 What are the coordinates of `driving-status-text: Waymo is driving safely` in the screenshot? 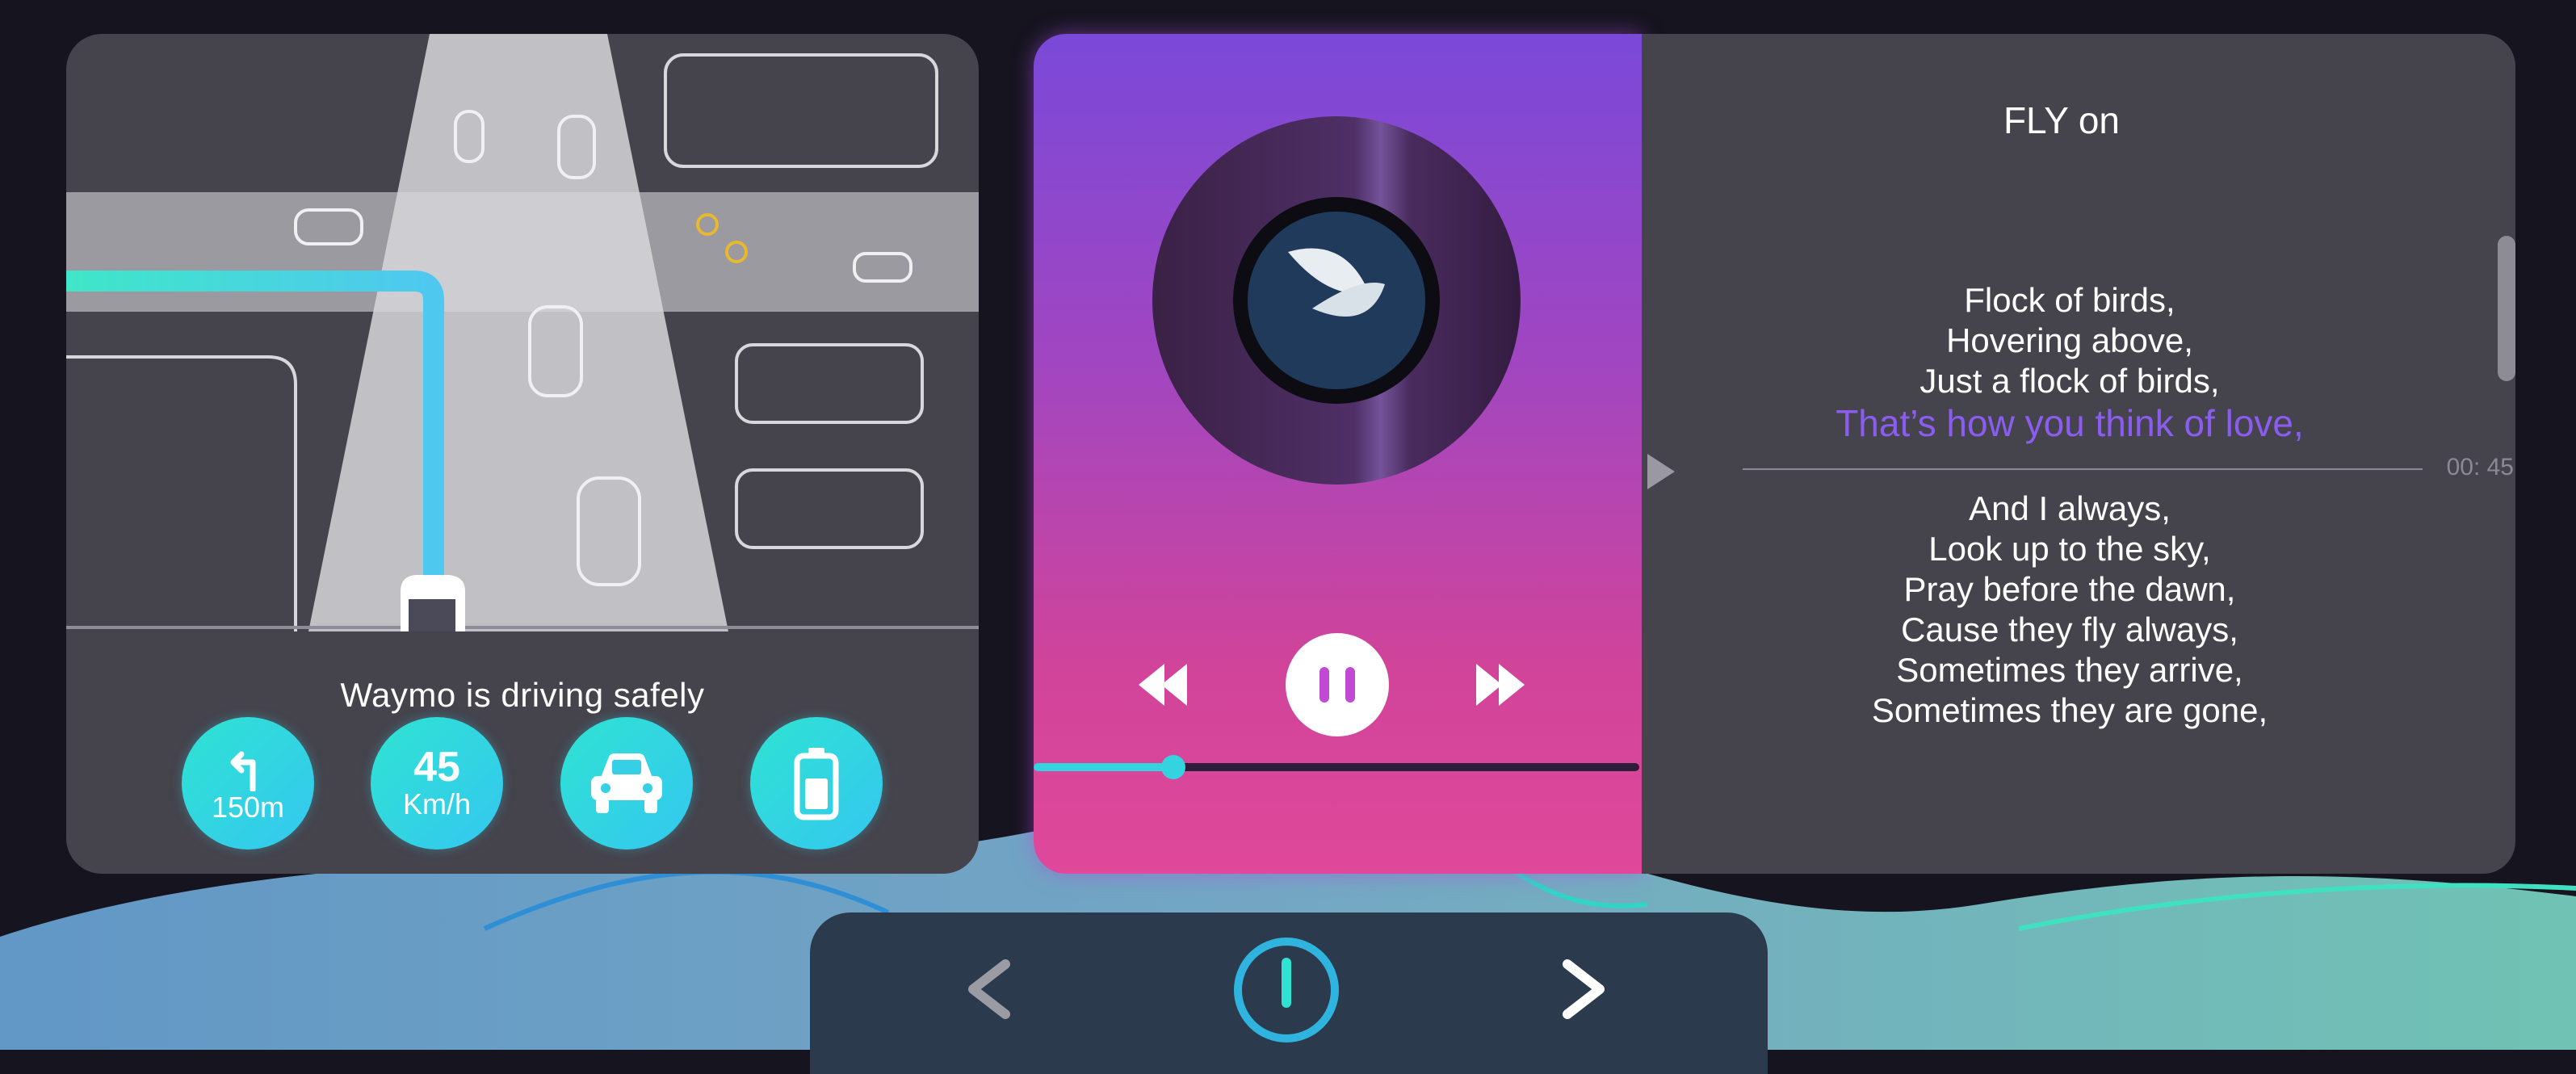 It's located at (522, 695).